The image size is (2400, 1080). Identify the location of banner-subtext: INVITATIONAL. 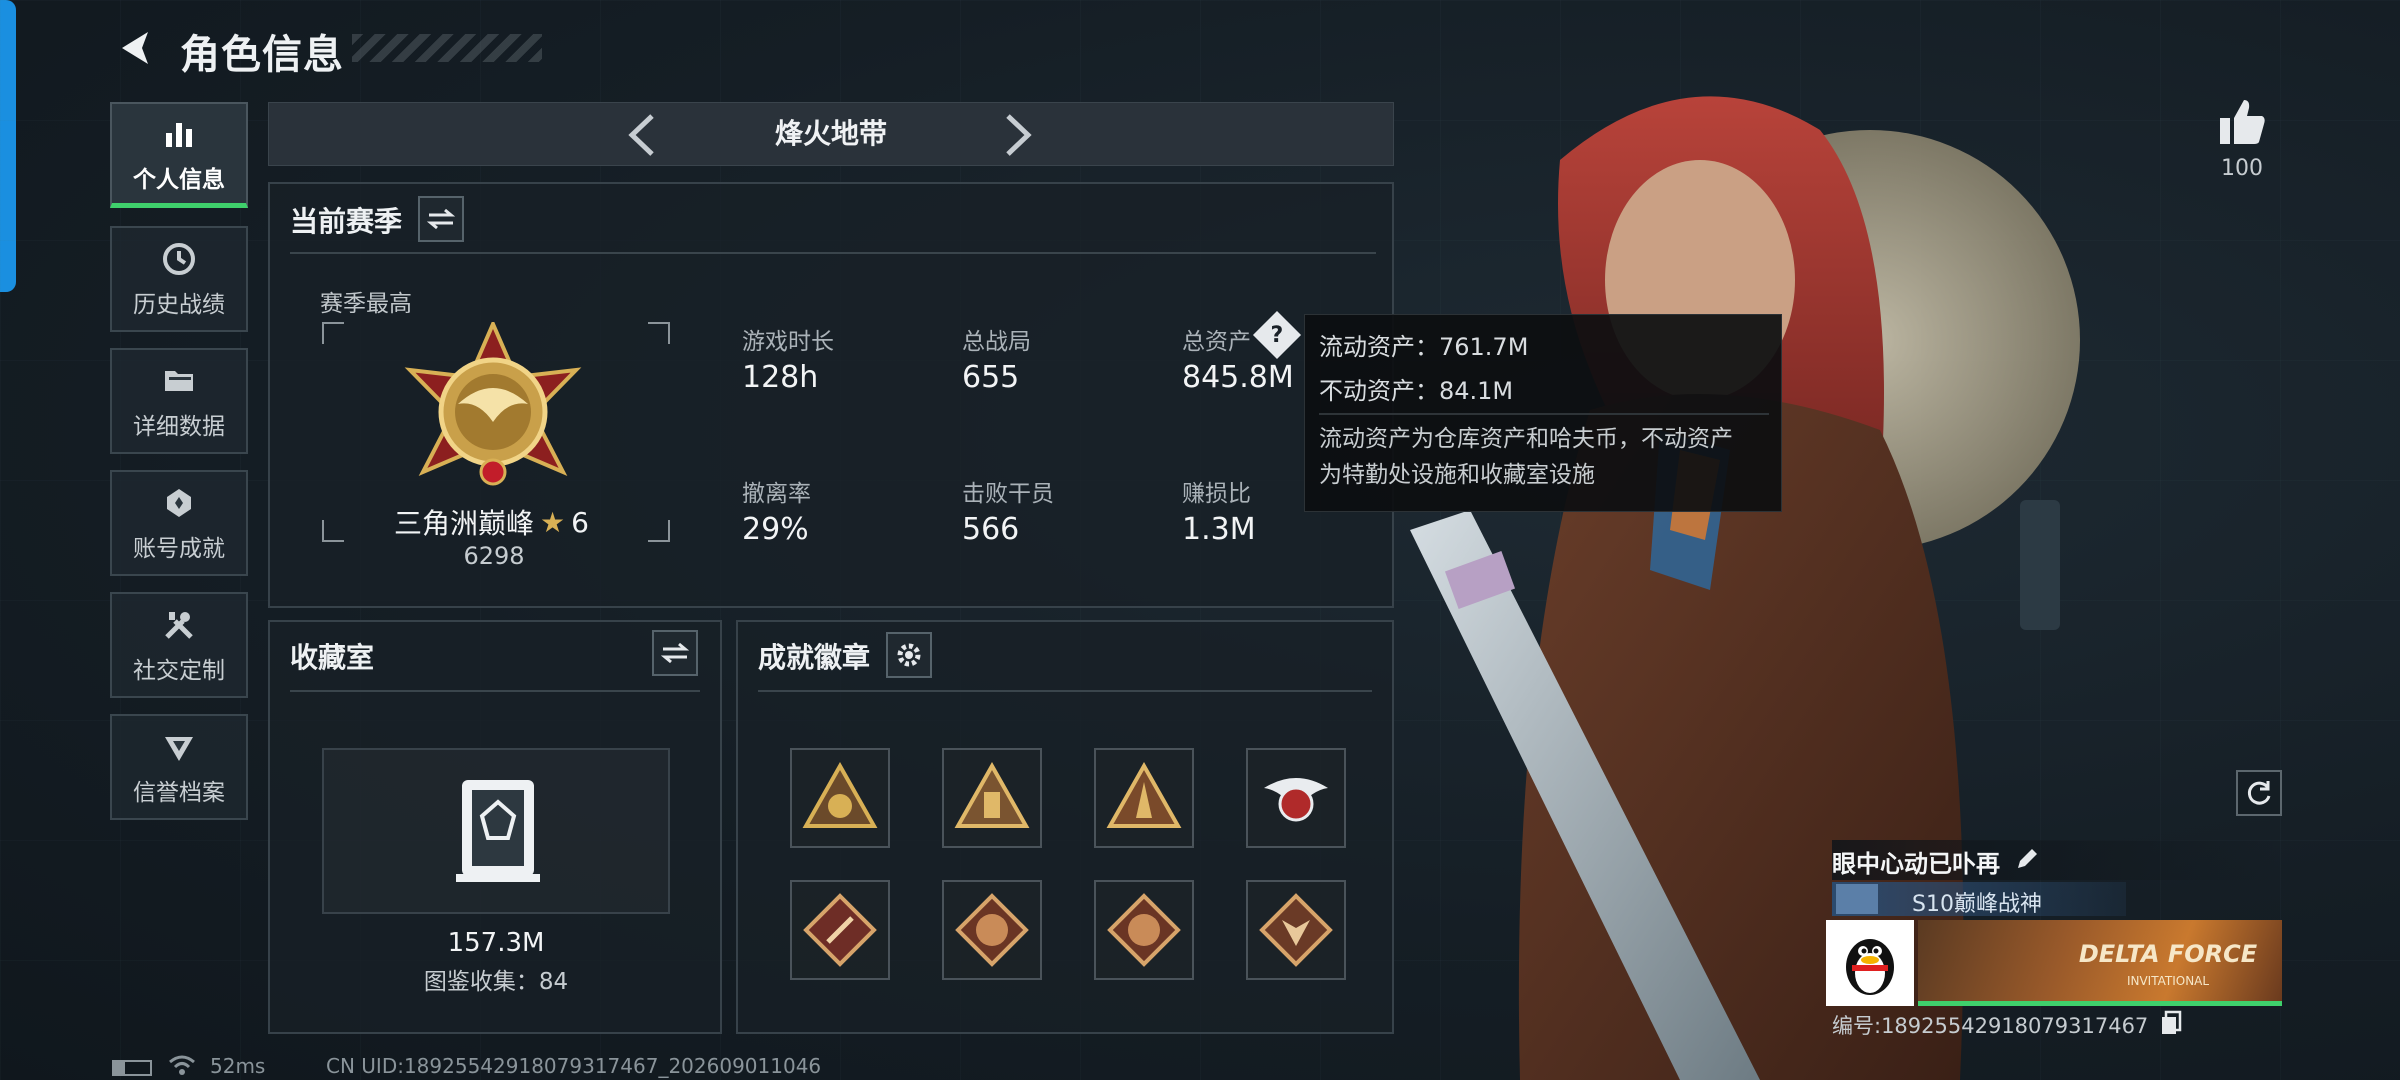
(2168, 981).